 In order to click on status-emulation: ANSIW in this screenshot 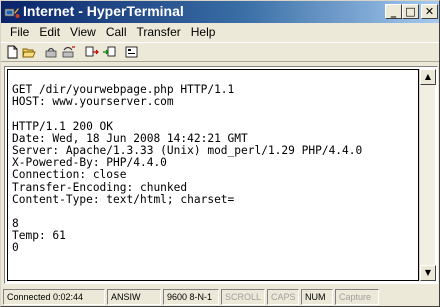, I will do `click(134, 297)`.